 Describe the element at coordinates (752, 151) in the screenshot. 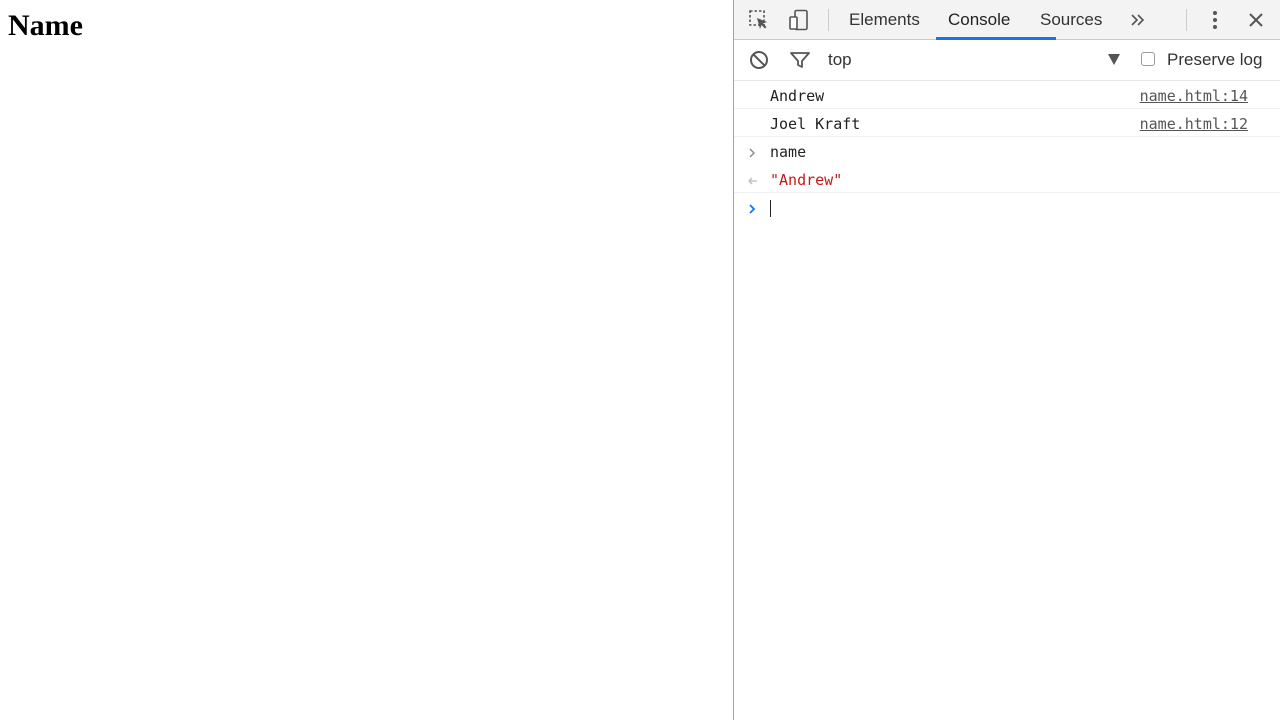

I see `expand-chevron-icon` at that location.